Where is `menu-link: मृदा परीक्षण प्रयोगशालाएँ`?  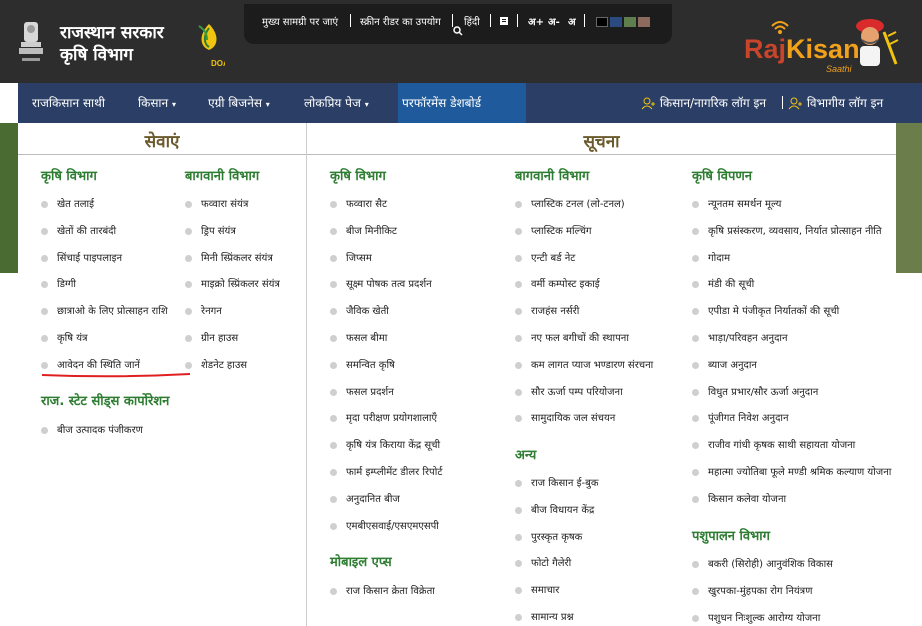
menu-link: मृदा परीक्षण प्रयोगशालाएँ is located at coordinates (383, 419).